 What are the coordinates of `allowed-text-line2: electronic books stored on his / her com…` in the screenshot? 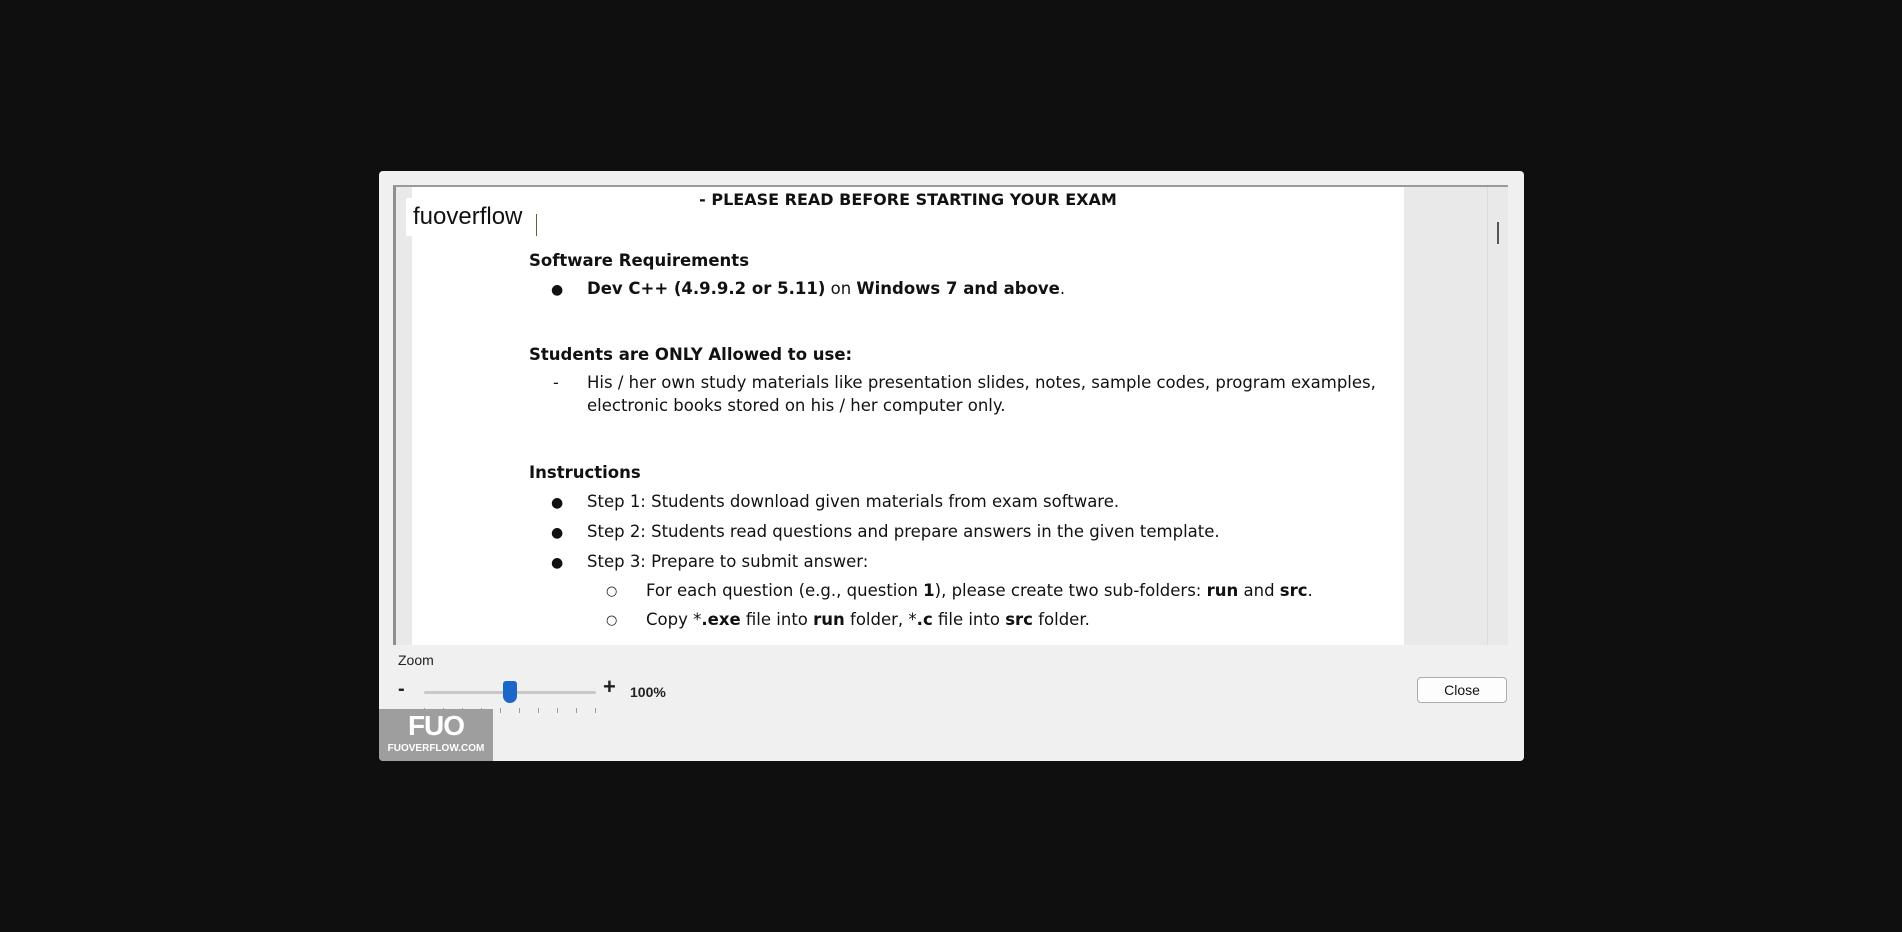 It's located at (796, 405).